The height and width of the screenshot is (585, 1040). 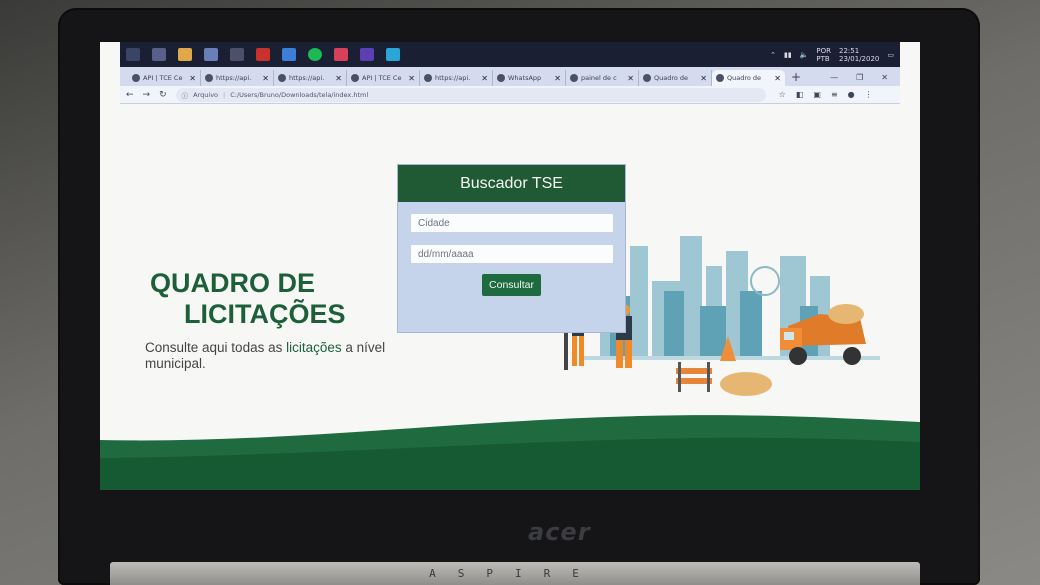 I want to click on laptop-base: ASPIRE, so click(x=515, y=573).